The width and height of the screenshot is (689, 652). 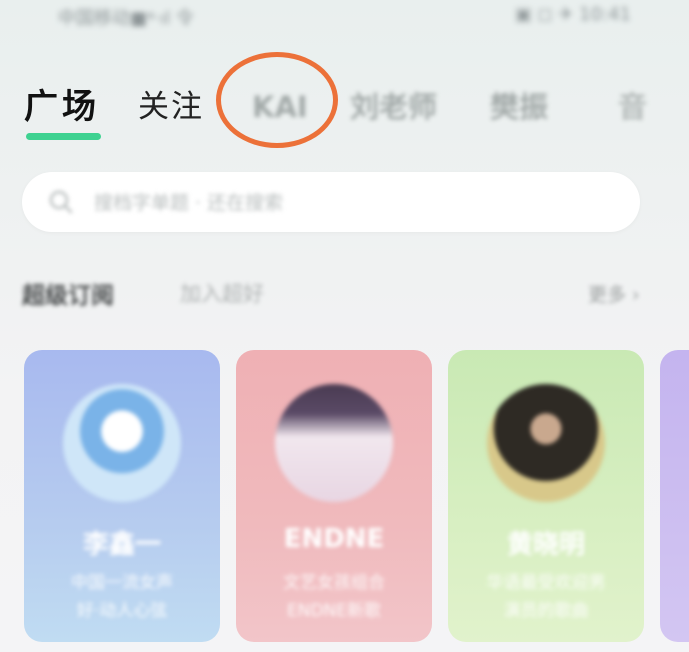 I want to click on card-desc: 中国一流女声, so click(x=122, y=583).